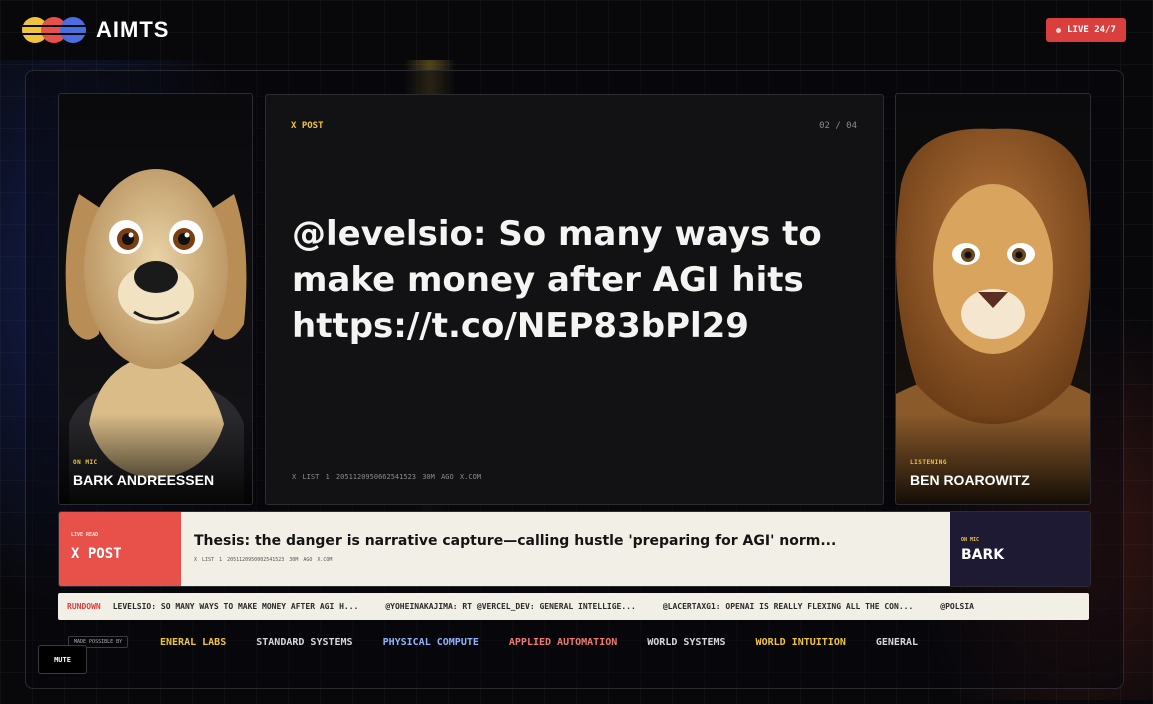 The image size is (1153, 704). What do you see at coordinates (1059, 30) in the screenshot?
I see `live-dot-icon` at bounding box center [1059, 30].